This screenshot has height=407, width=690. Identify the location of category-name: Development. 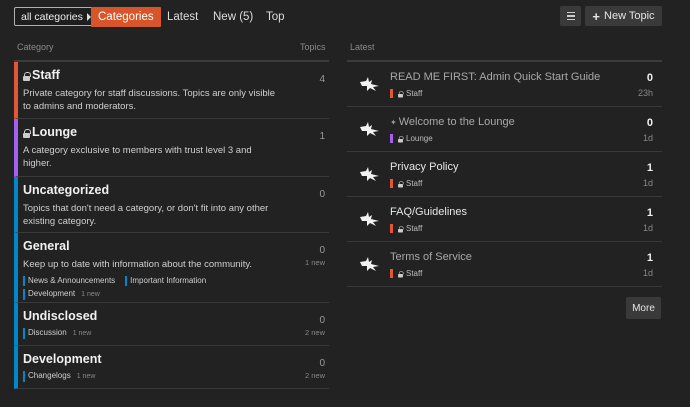
(62, 359).